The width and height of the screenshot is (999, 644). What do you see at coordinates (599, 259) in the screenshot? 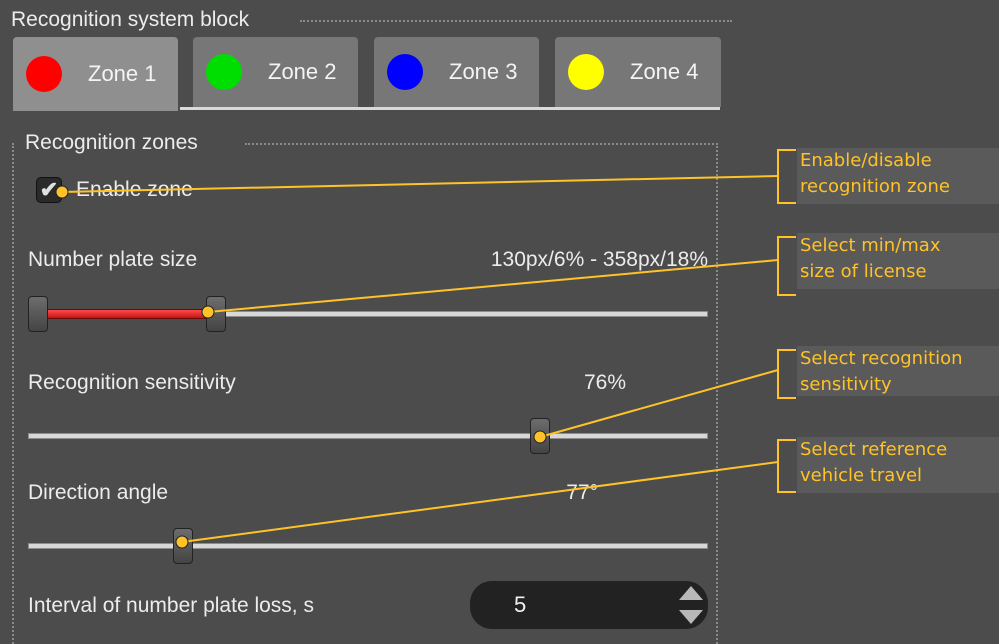
I see `plate-size-value: 130px/6% - 358px/18%` at bounding box center [599, 259].